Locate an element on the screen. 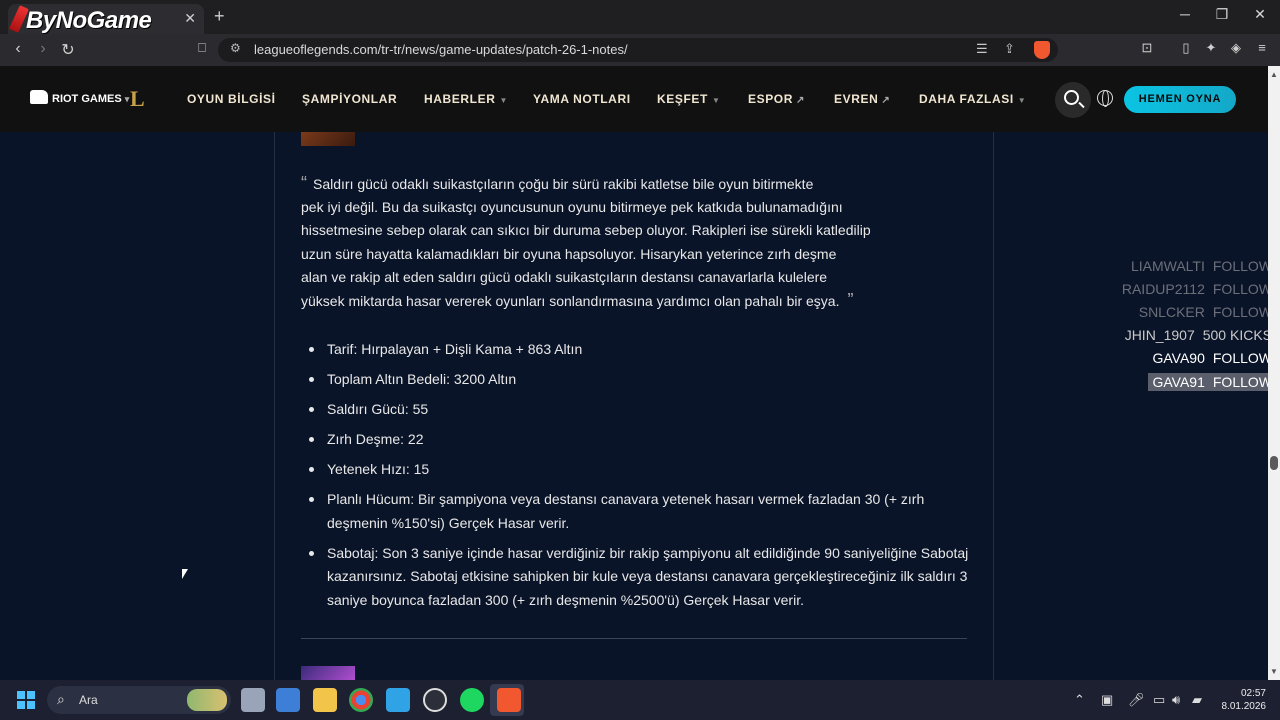  browser-tab-bar: ByNoGame ✕ + ─ ❐ ✕ is located at coordinates (640, 17).